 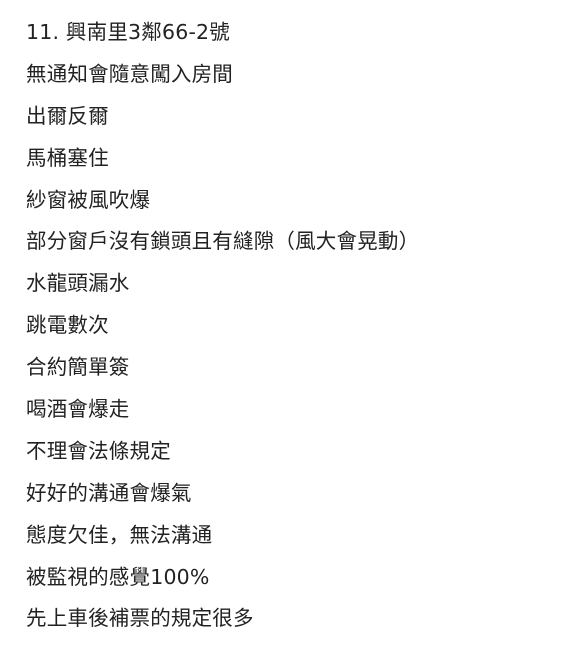 What do you see at coordinates (88, 199) in the screenshot?
I see `text-line: 紗窗被風吹爆` at bounding box center [88, 199].